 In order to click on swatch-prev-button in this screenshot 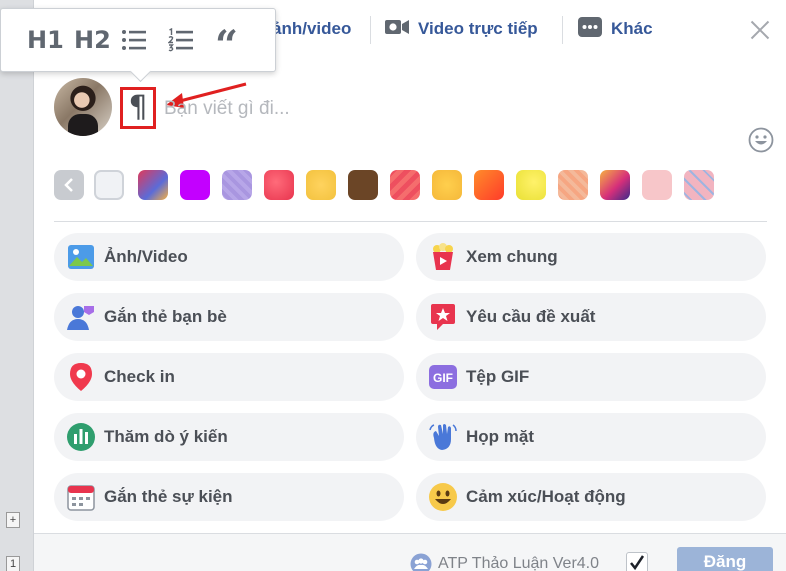, I will do `click(69, 185)`.